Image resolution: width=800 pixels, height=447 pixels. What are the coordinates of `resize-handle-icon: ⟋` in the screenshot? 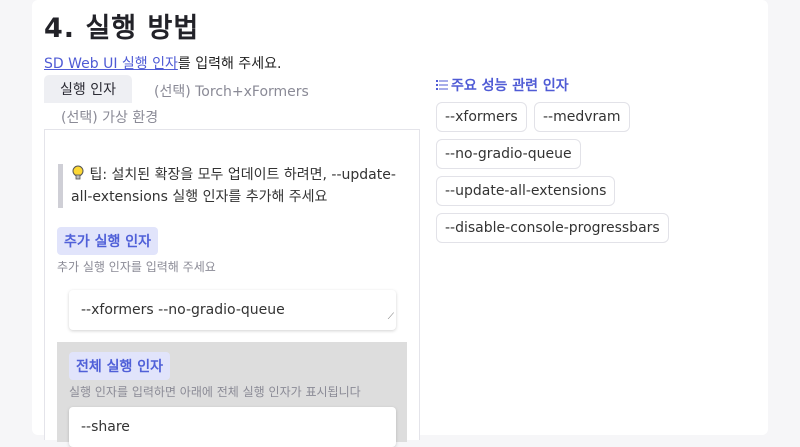 It's located at (391, 317).